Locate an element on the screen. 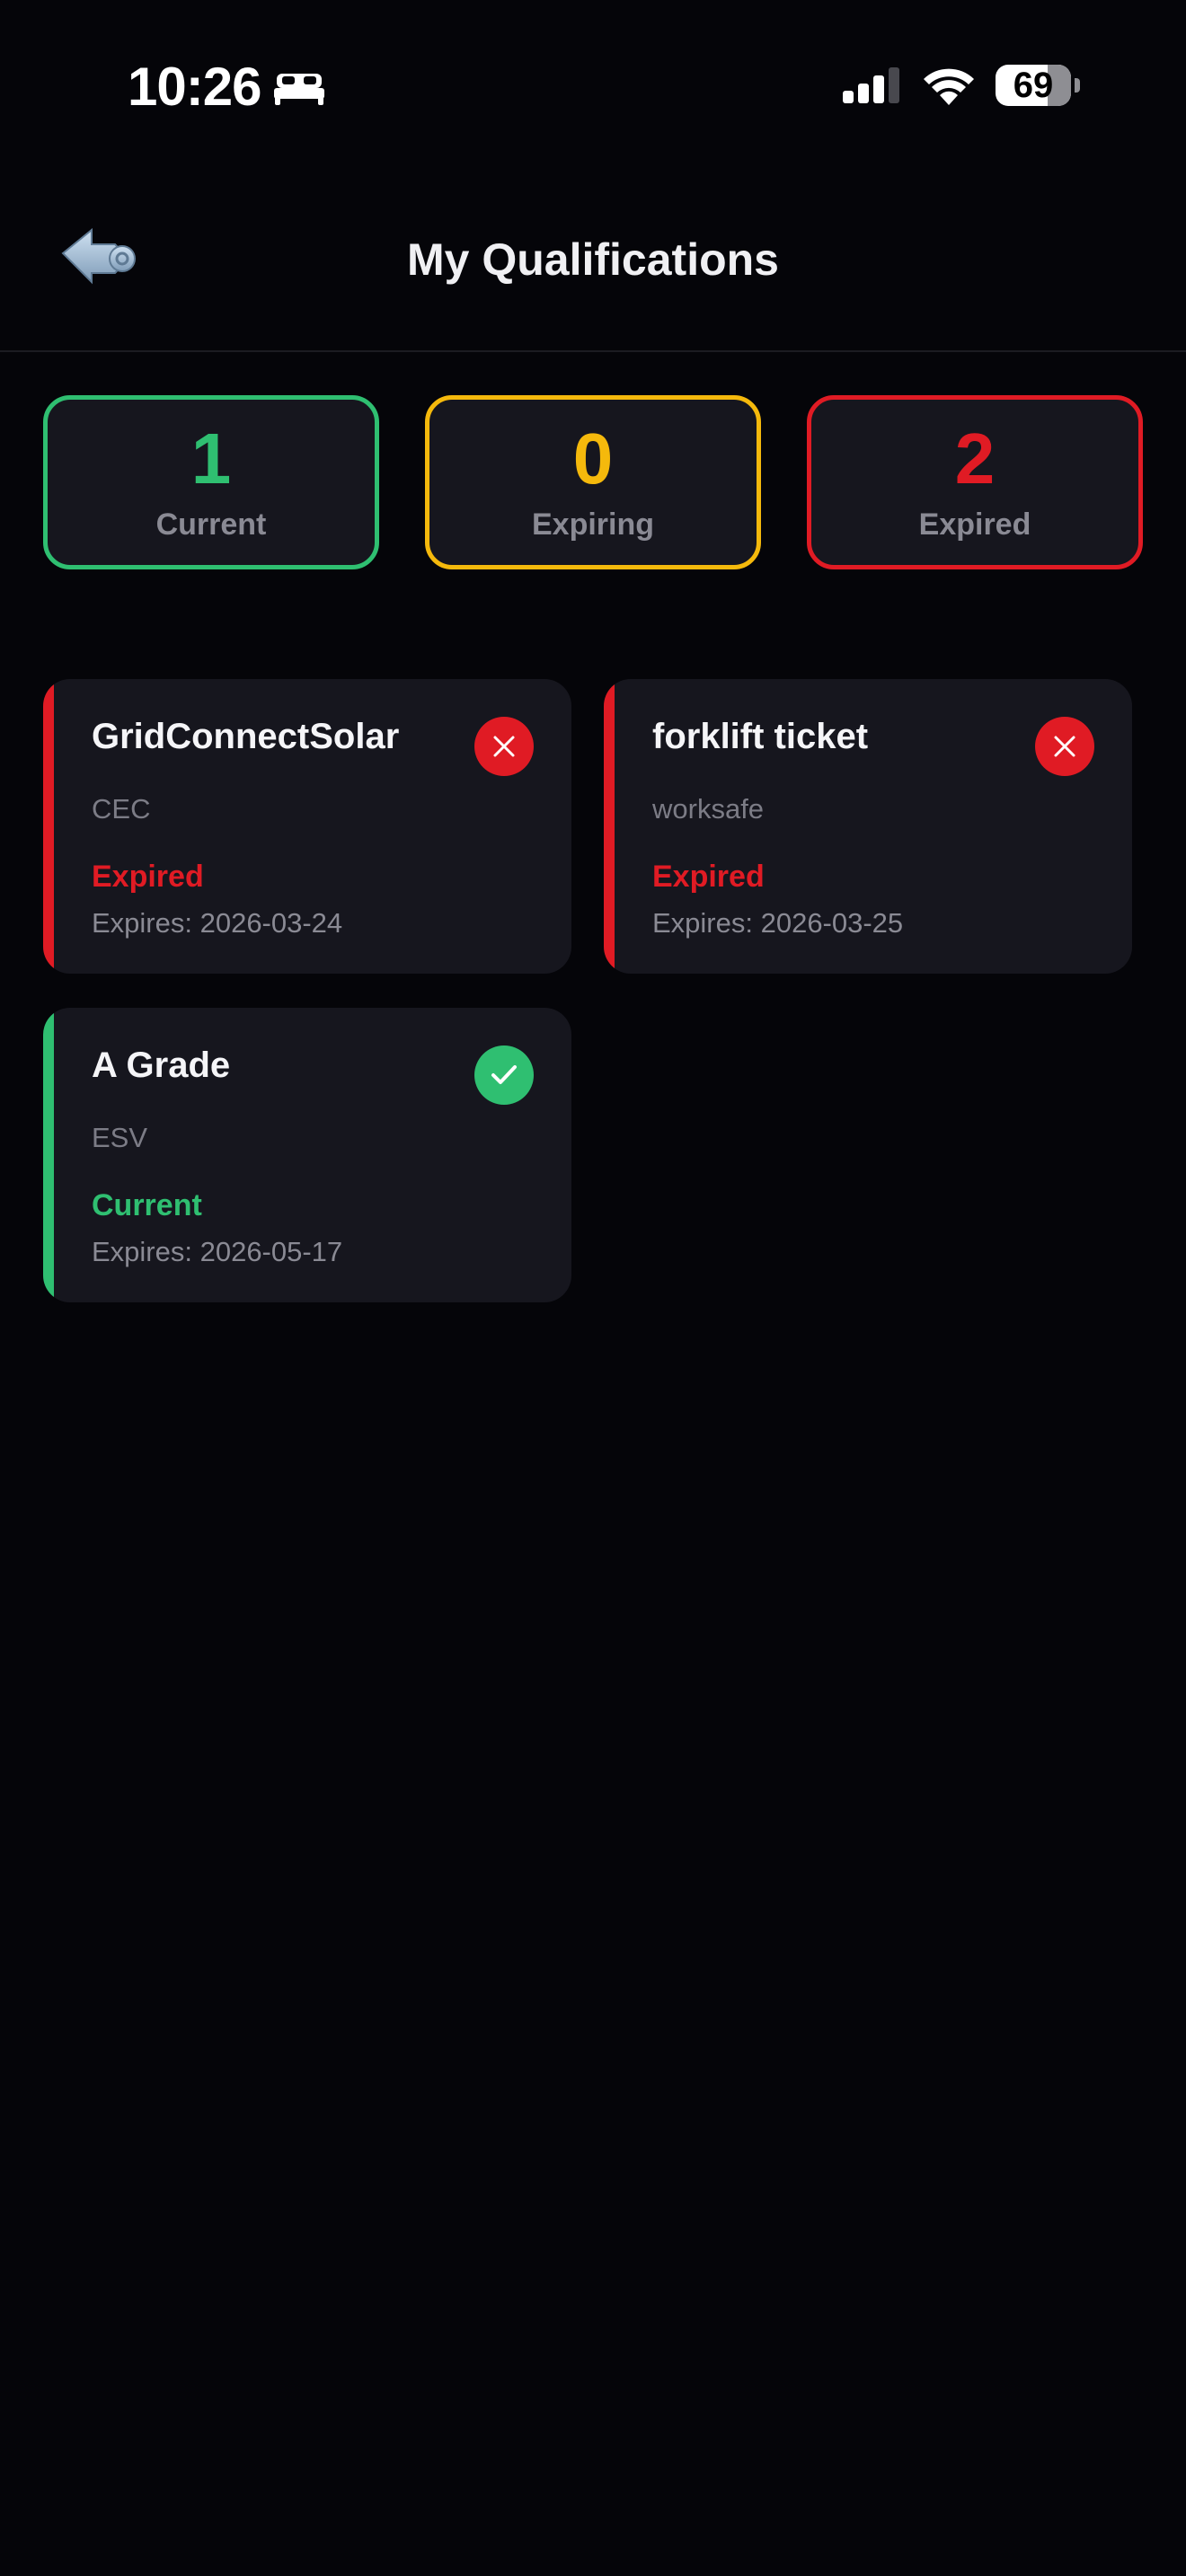 This screenshot has width=1186, height=2576. status-indicators: 69 is located at coordinates (961, 85).